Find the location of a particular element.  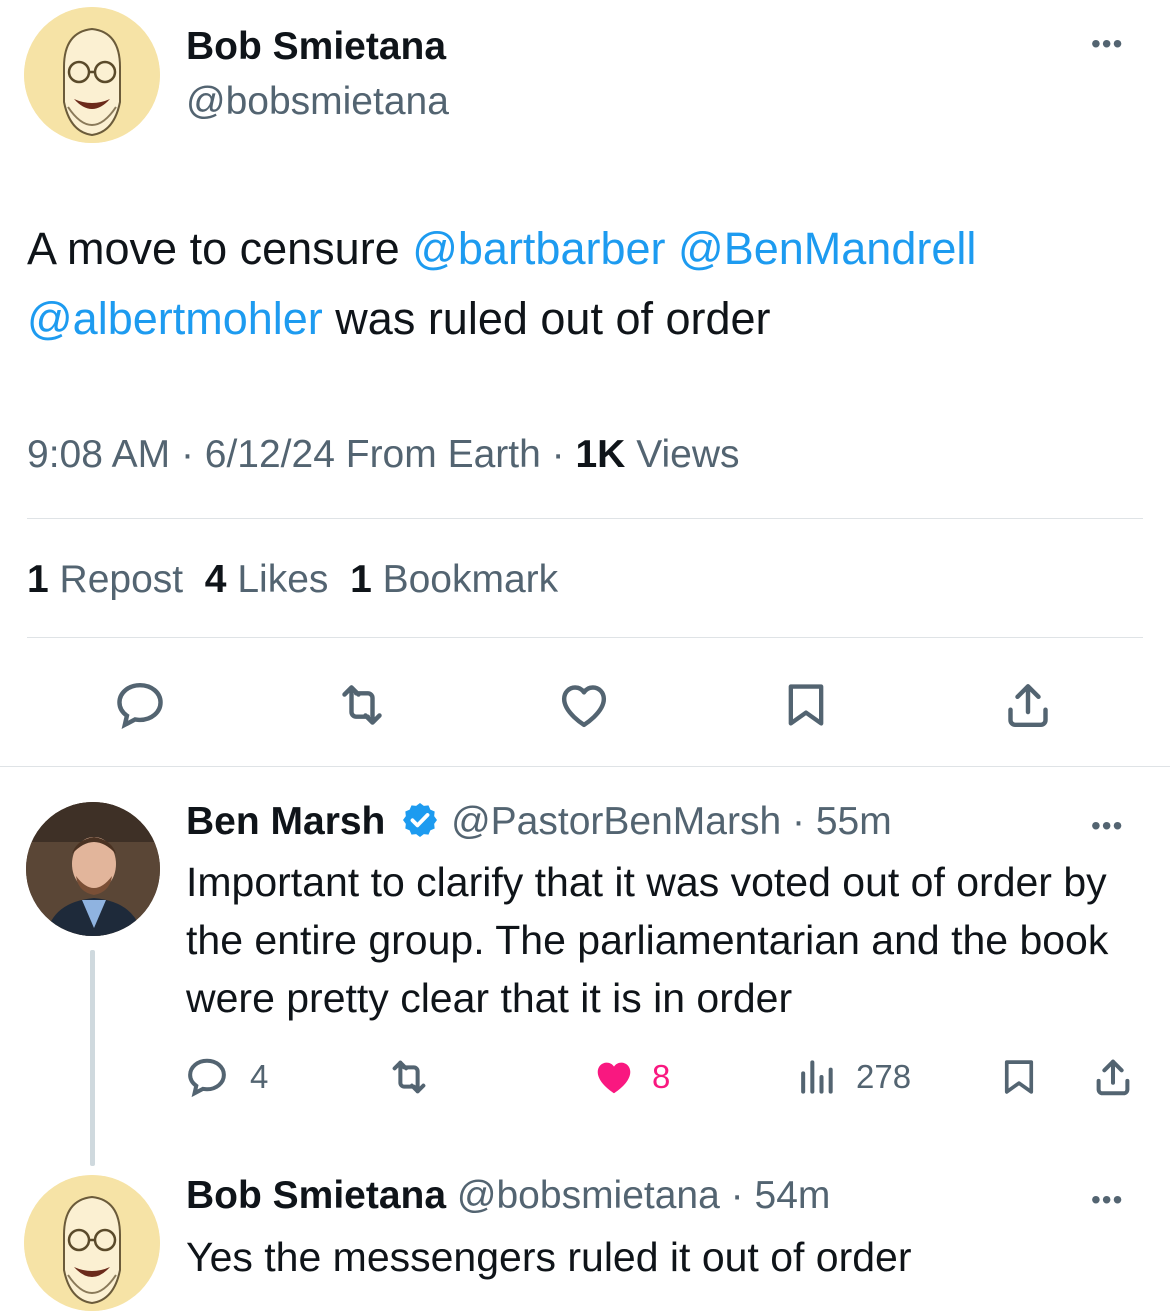

reposts-count: 1 is located at coordinates (38, 579).